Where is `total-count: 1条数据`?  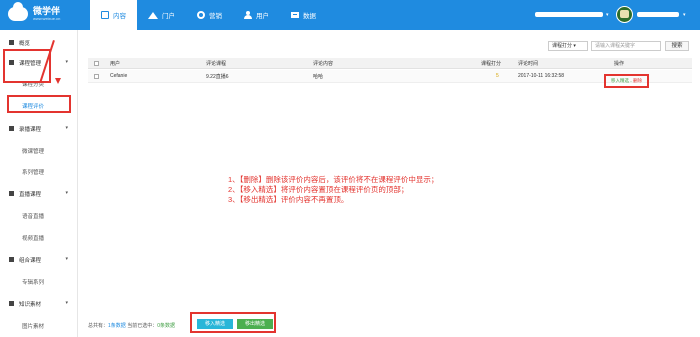
total-count: 1条数据 is located at coordinates (117, 326).